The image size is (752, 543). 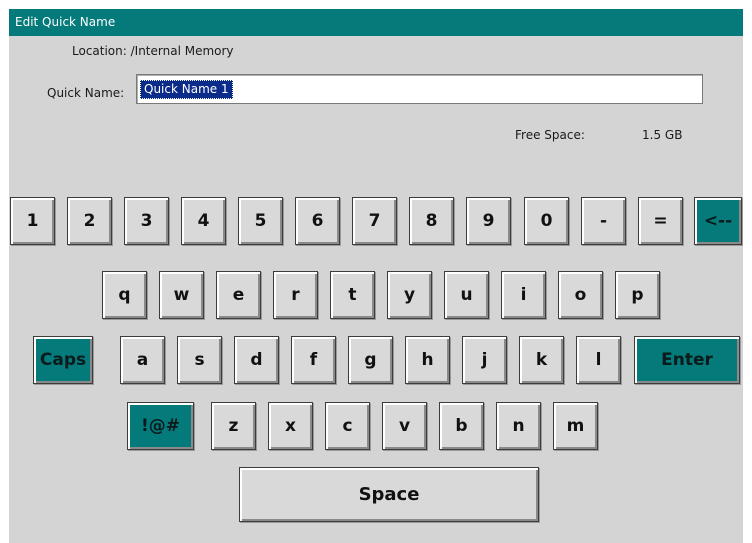 I want to click on window-title: Edit Quick Name, so click(x=376, y=22).